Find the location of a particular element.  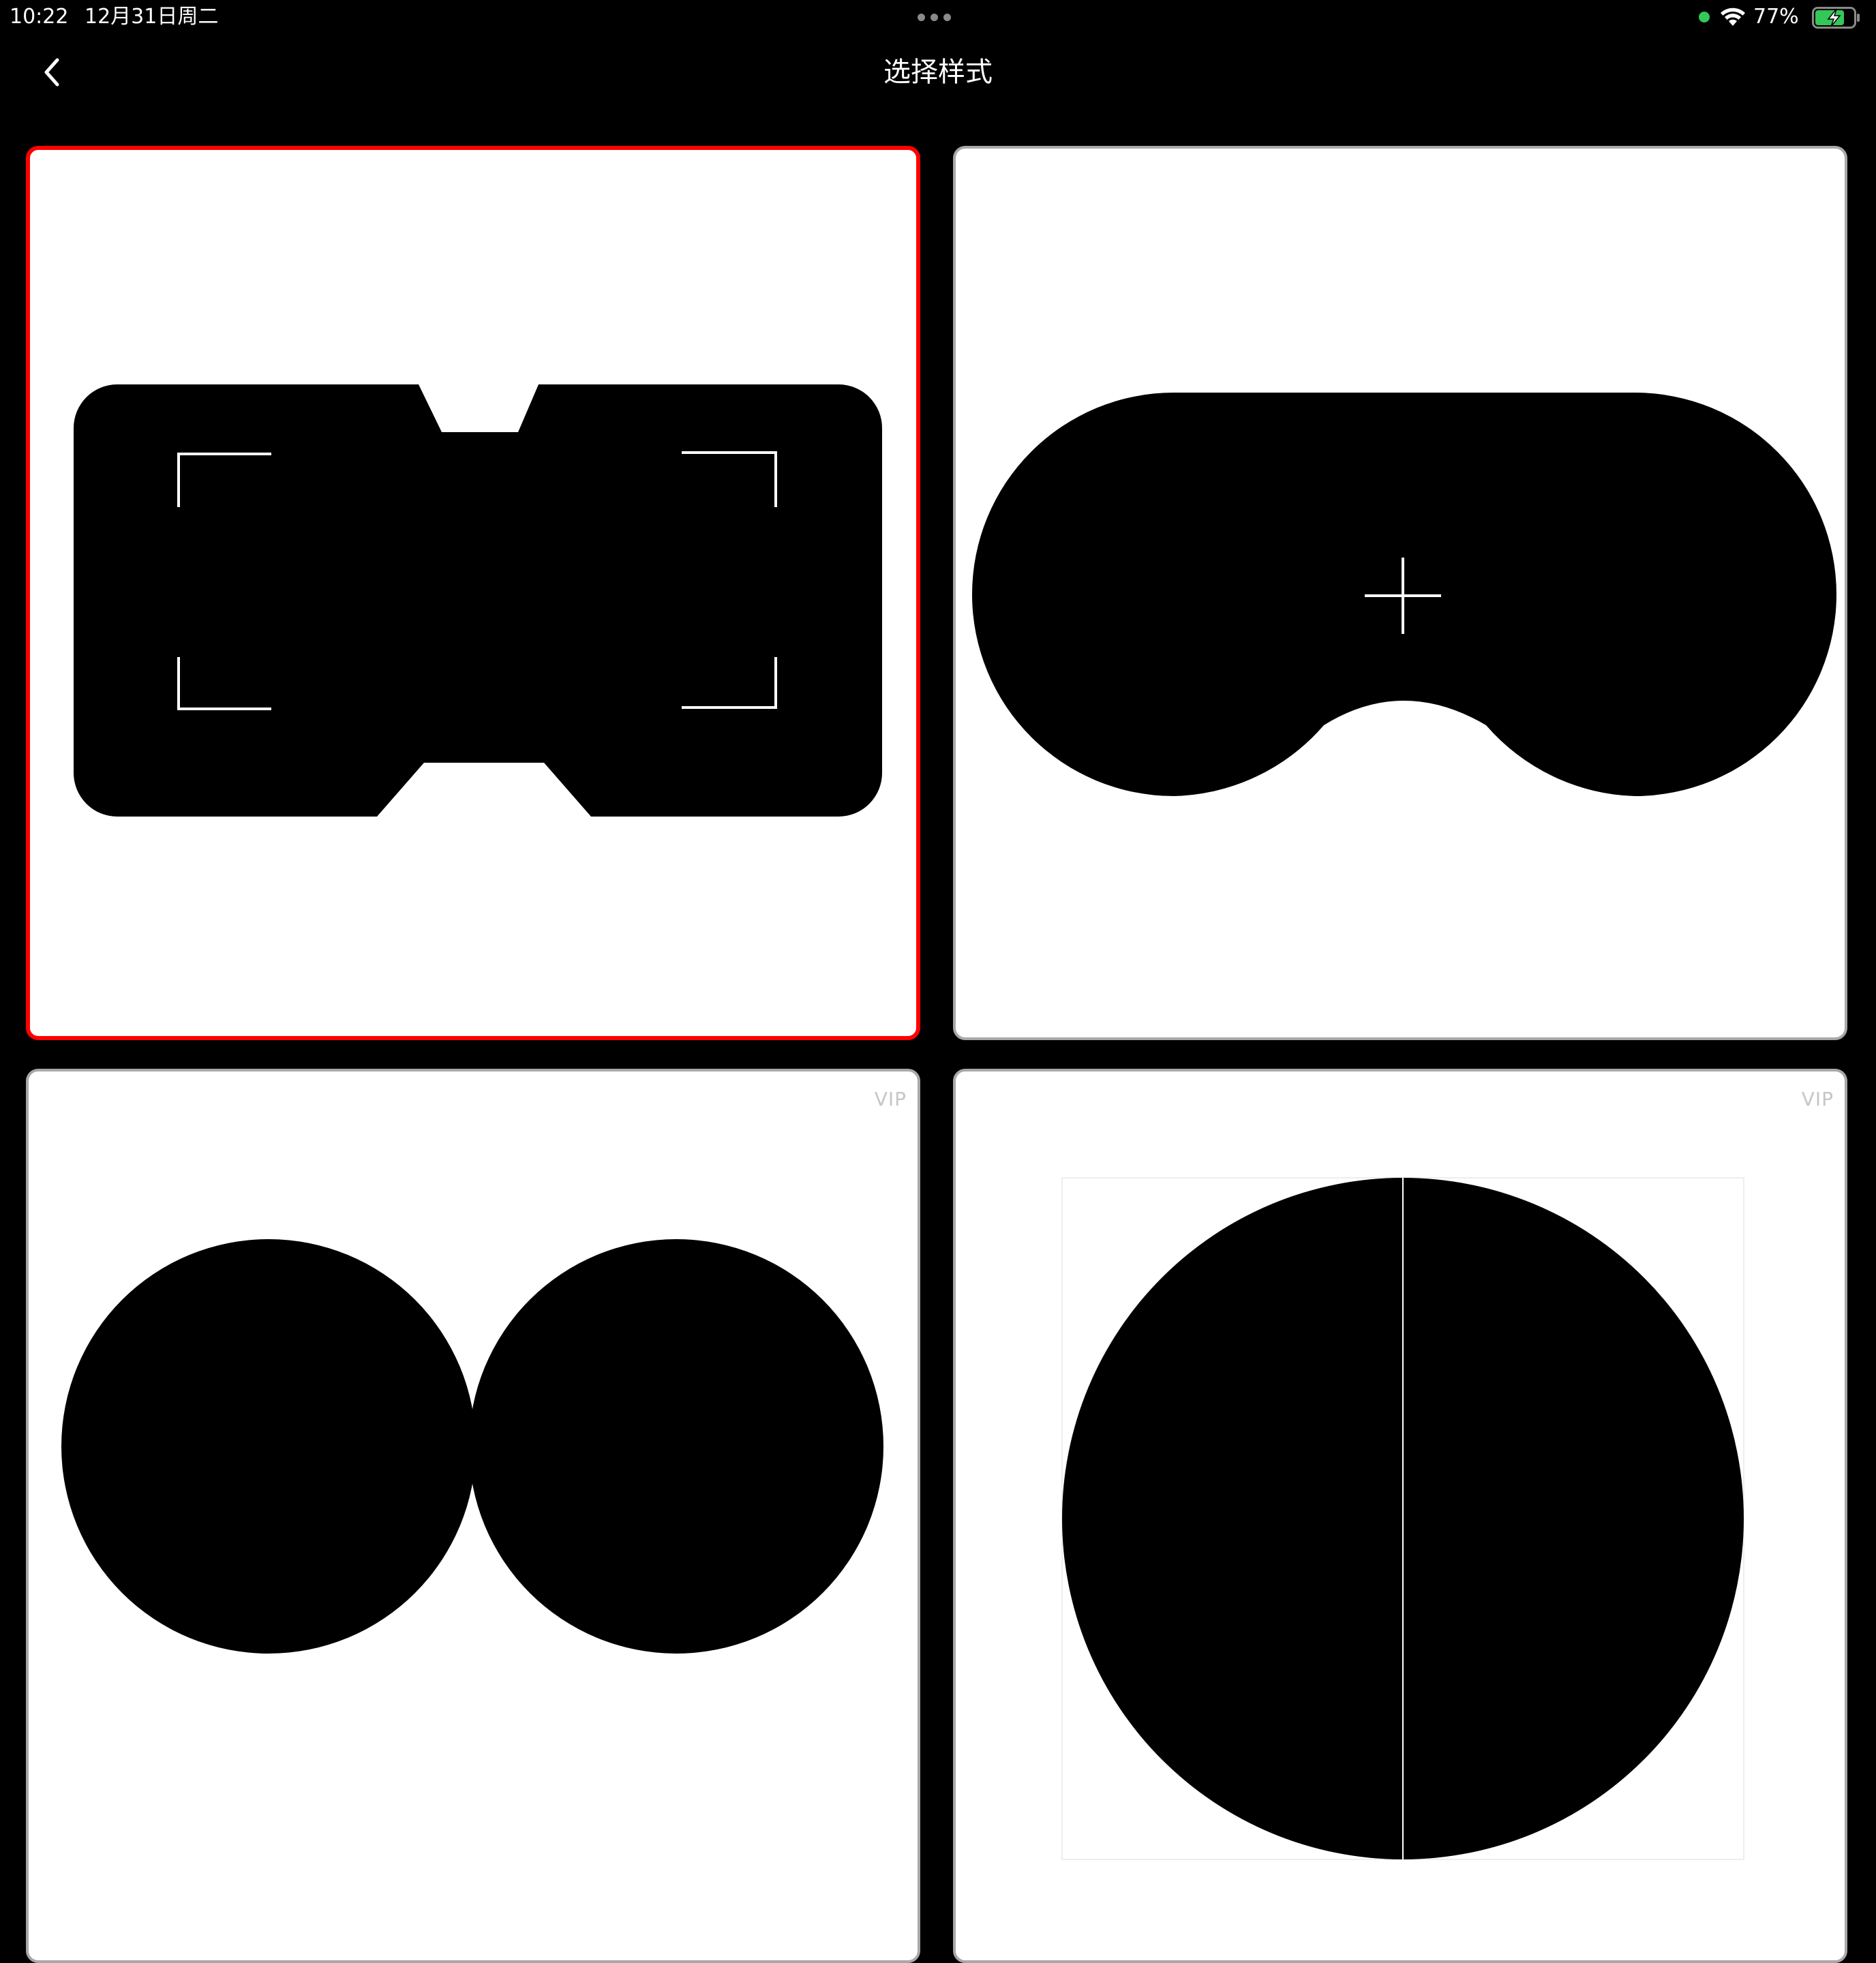

notched-rectangle-shape is located at coordinates (478, 600).